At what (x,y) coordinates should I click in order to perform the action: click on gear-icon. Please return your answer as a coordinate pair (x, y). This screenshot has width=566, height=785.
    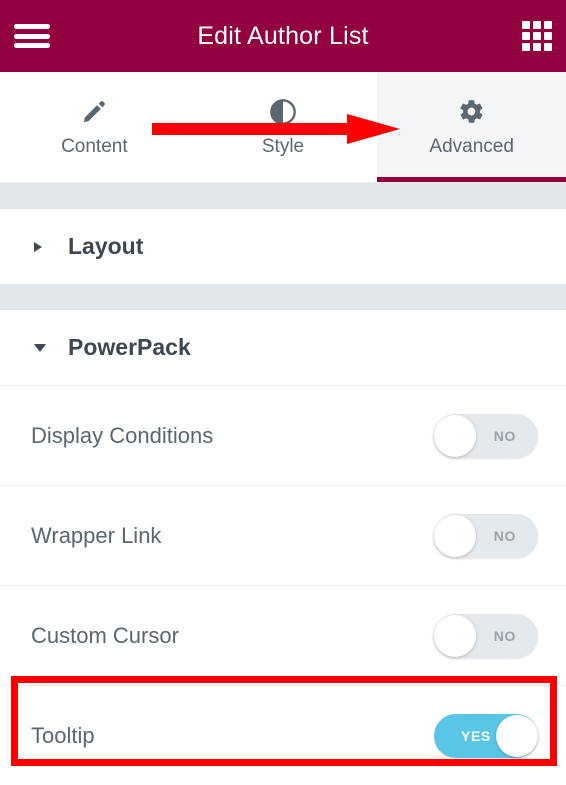
    Looking at the image, I should click on (472, 112).